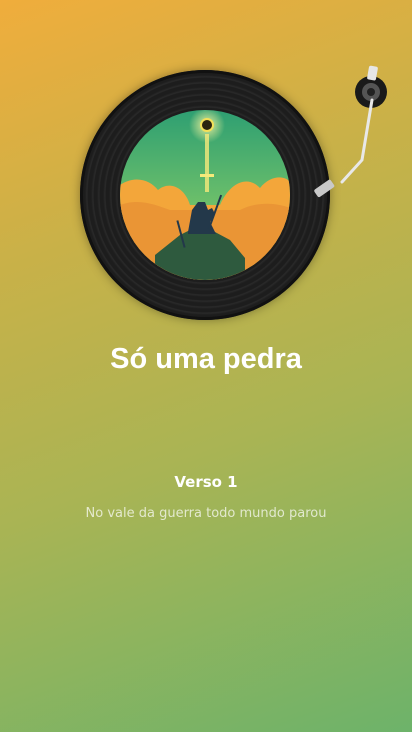 The width and height of the screenshot is (412, 732). Describe the element at coordinates (350, 135) in the screenshot. I see `tonearm` at that location.